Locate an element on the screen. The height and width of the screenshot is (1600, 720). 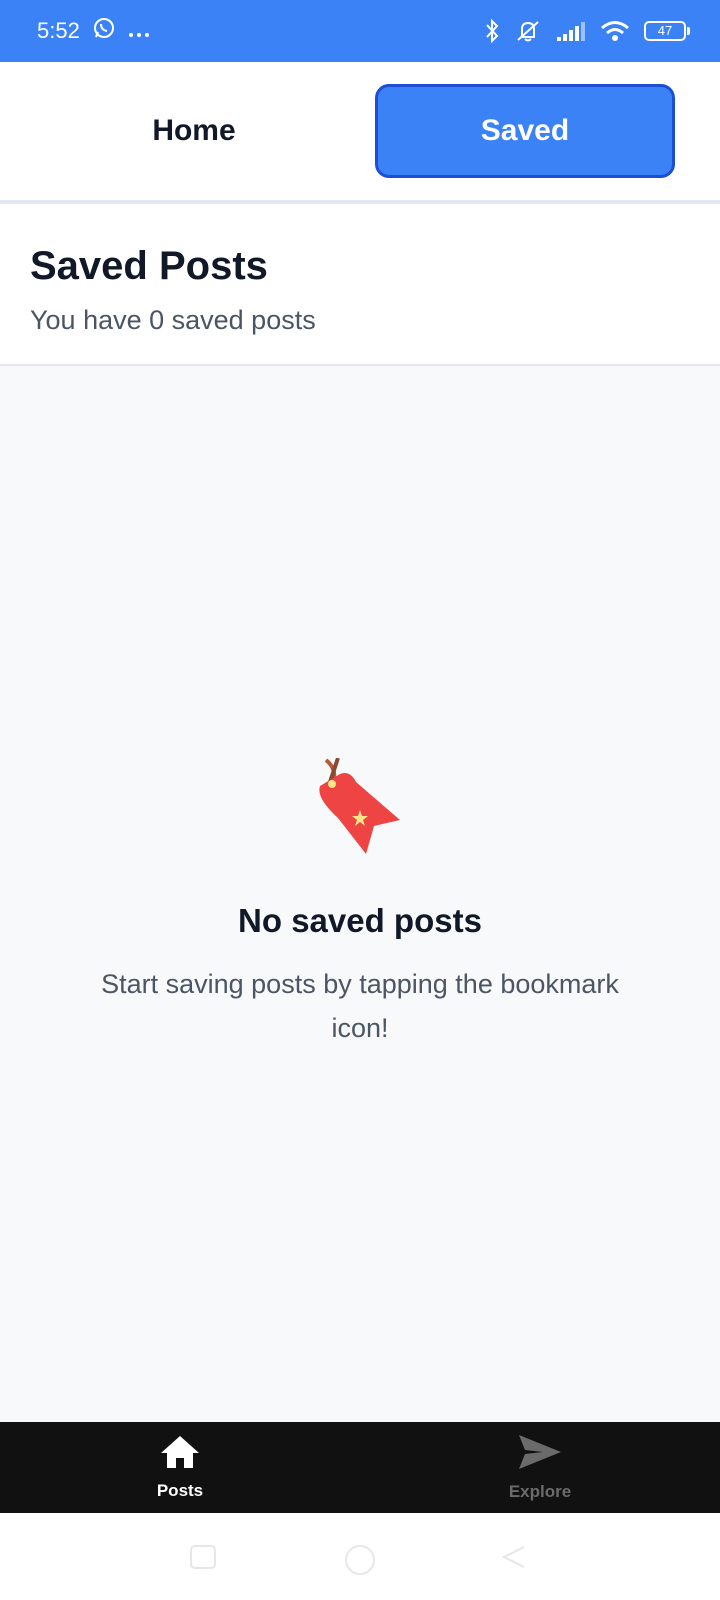
status-right: 47 is located at coordinates (587, 31).